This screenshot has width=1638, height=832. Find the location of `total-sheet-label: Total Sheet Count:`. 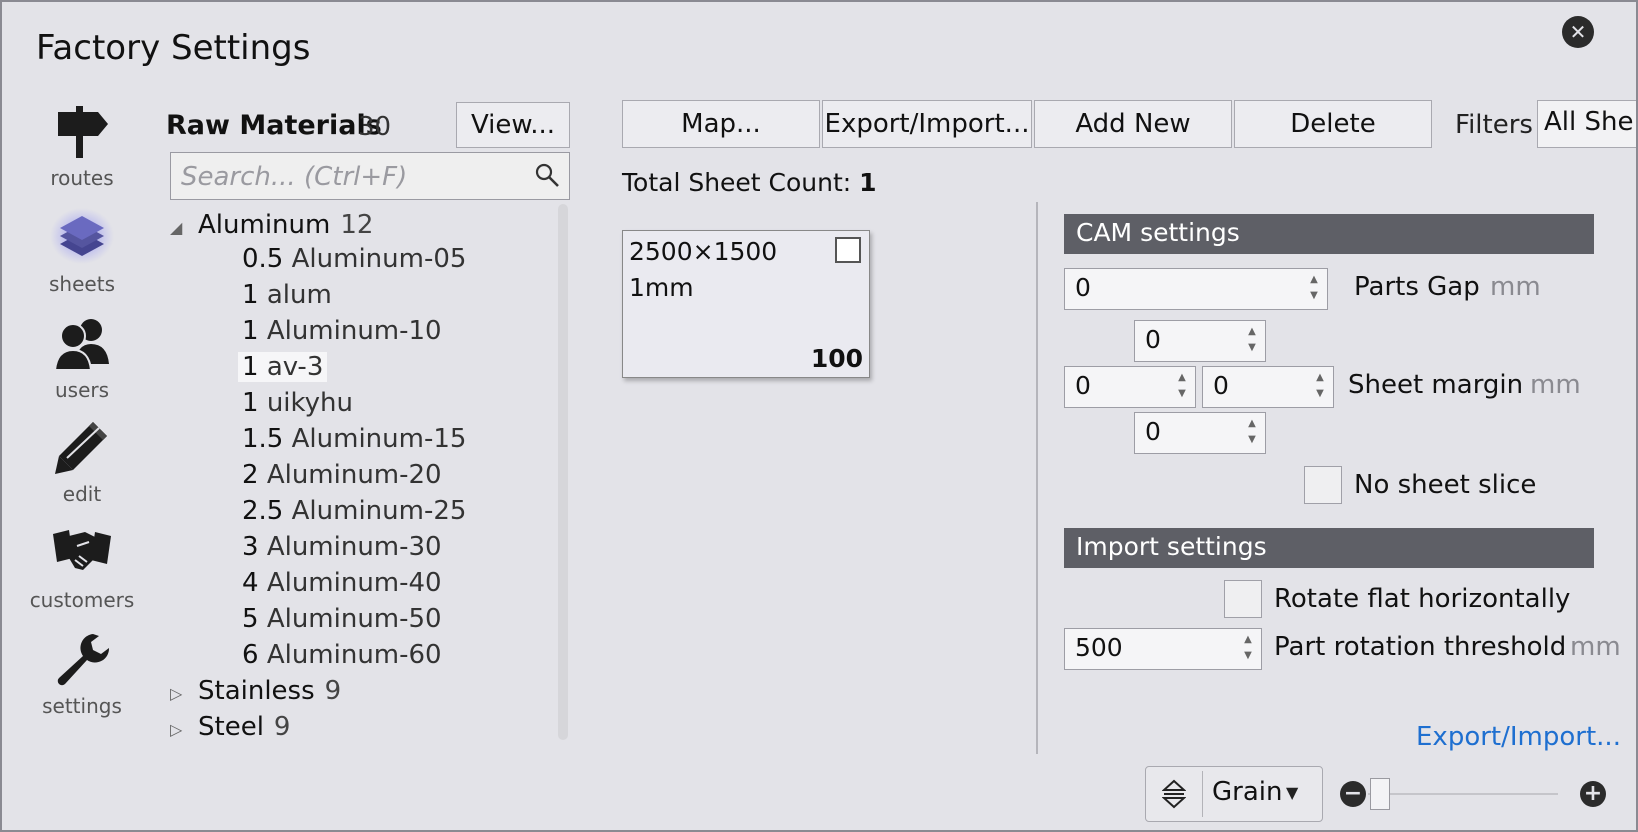

total-sheet-label: Total Sheet Count: is located at coordinates (741, 182).